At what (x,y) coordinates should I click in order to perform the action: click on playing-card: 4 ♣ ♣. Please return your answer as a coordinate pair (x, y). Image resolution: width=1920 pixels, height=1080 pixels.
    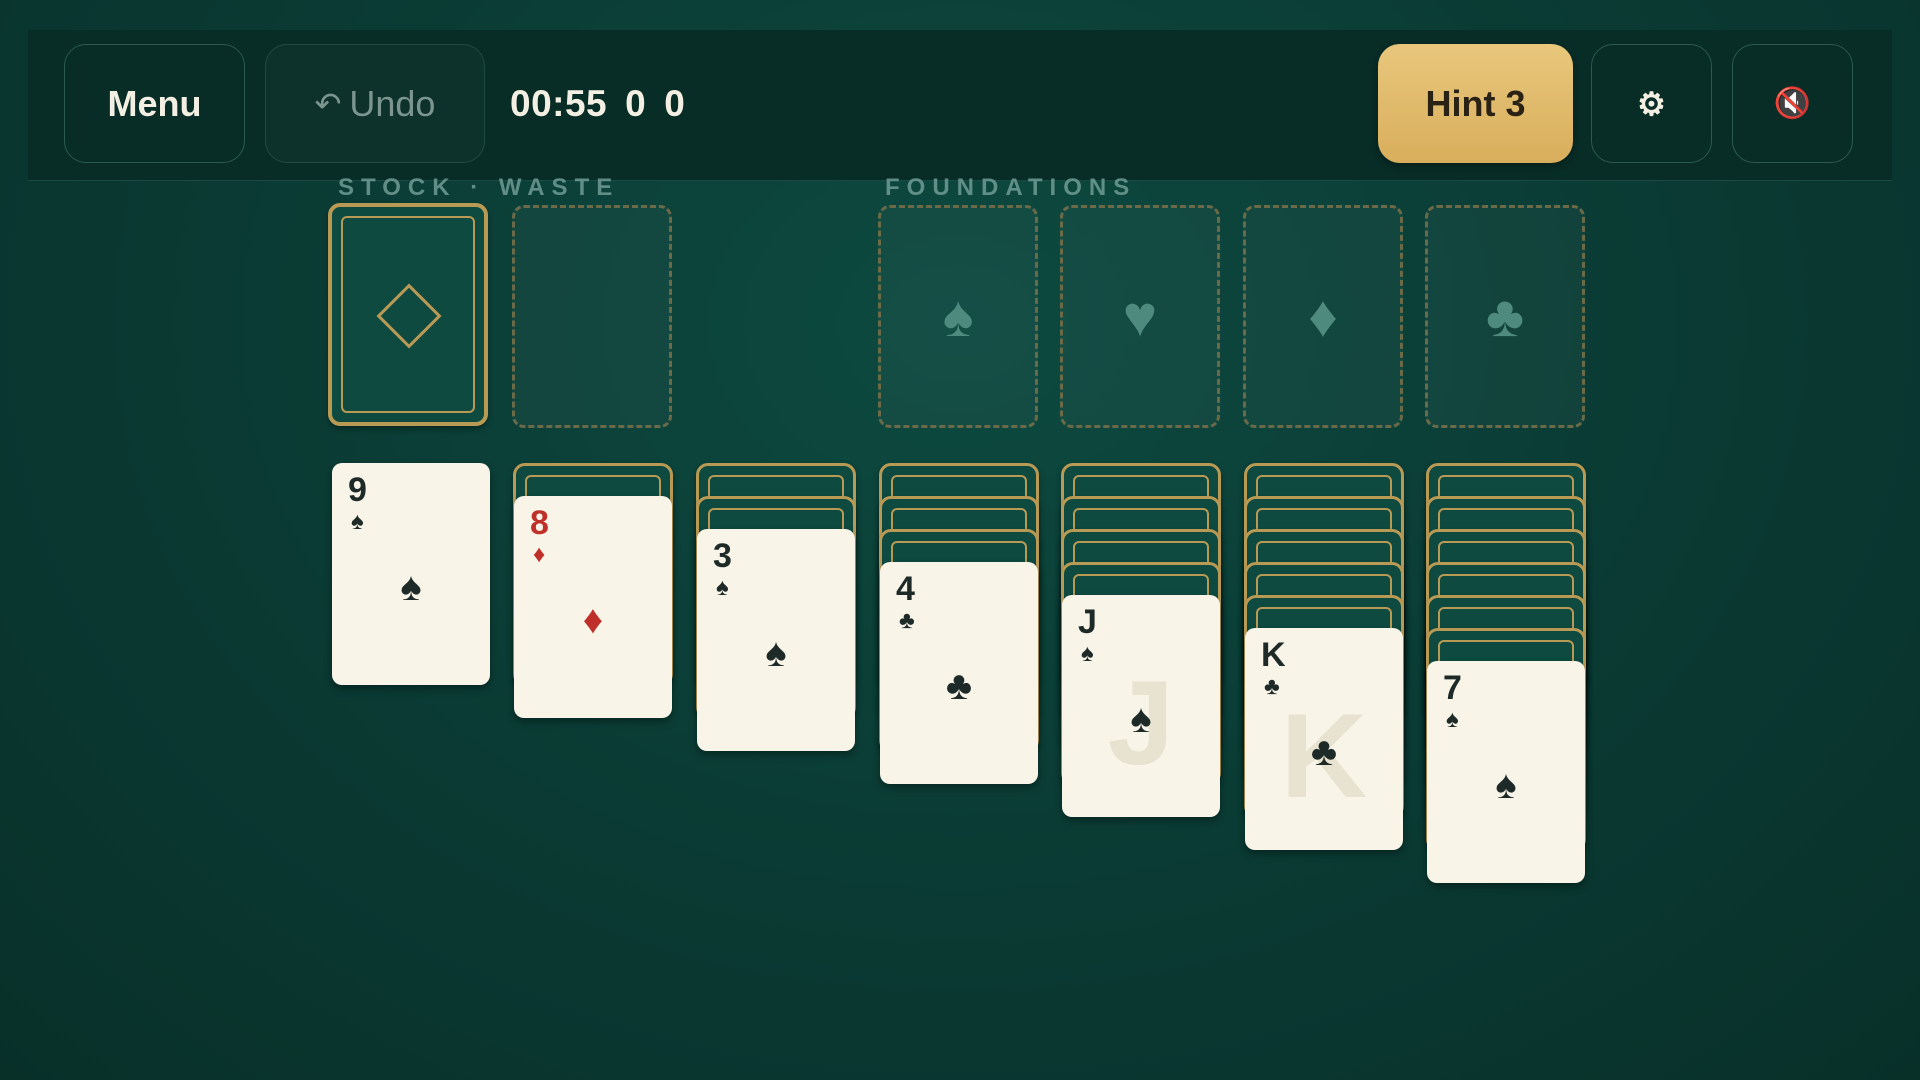
    Looking at the image, I should click on (959, 673).